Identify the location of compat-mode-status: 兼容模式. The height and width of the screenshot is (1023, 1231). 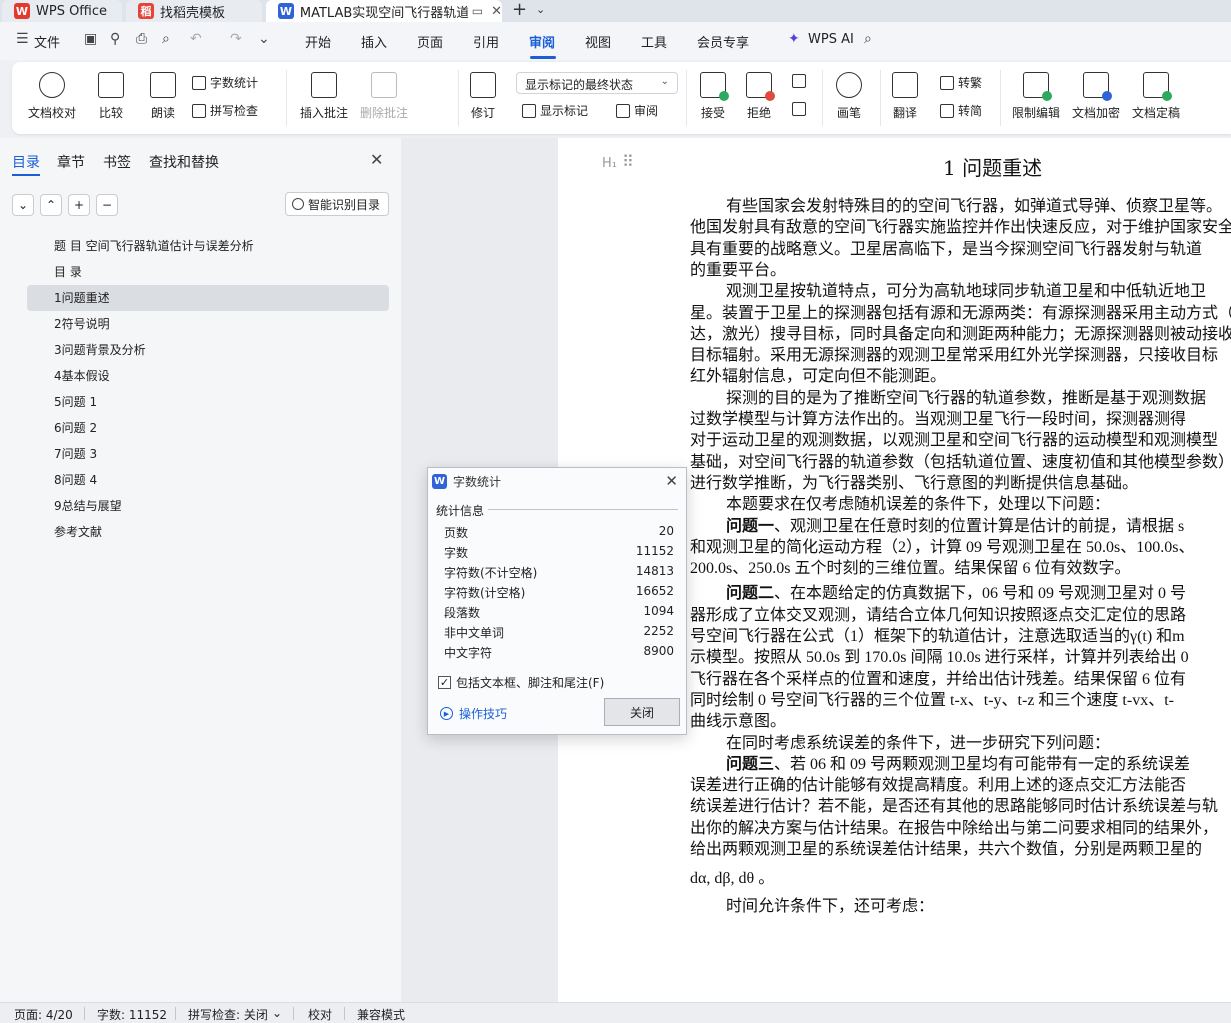
(381, 1015).